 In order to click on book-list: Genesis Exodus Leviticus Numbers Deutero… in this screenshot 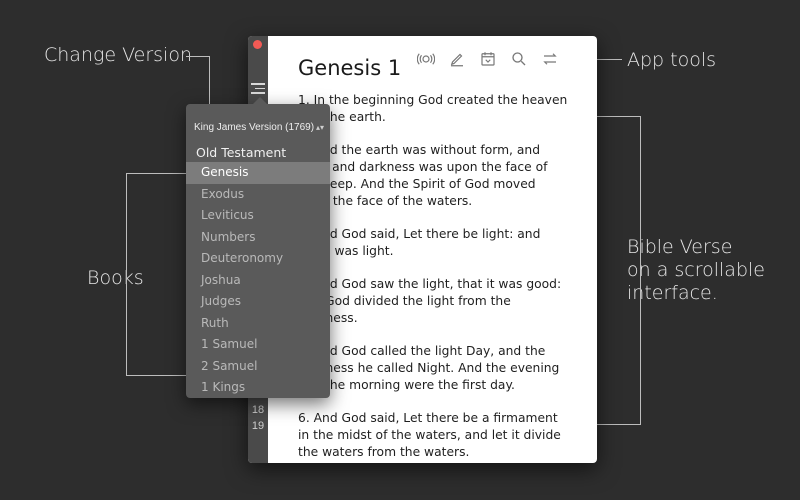, I will do `click(258, 280)`.